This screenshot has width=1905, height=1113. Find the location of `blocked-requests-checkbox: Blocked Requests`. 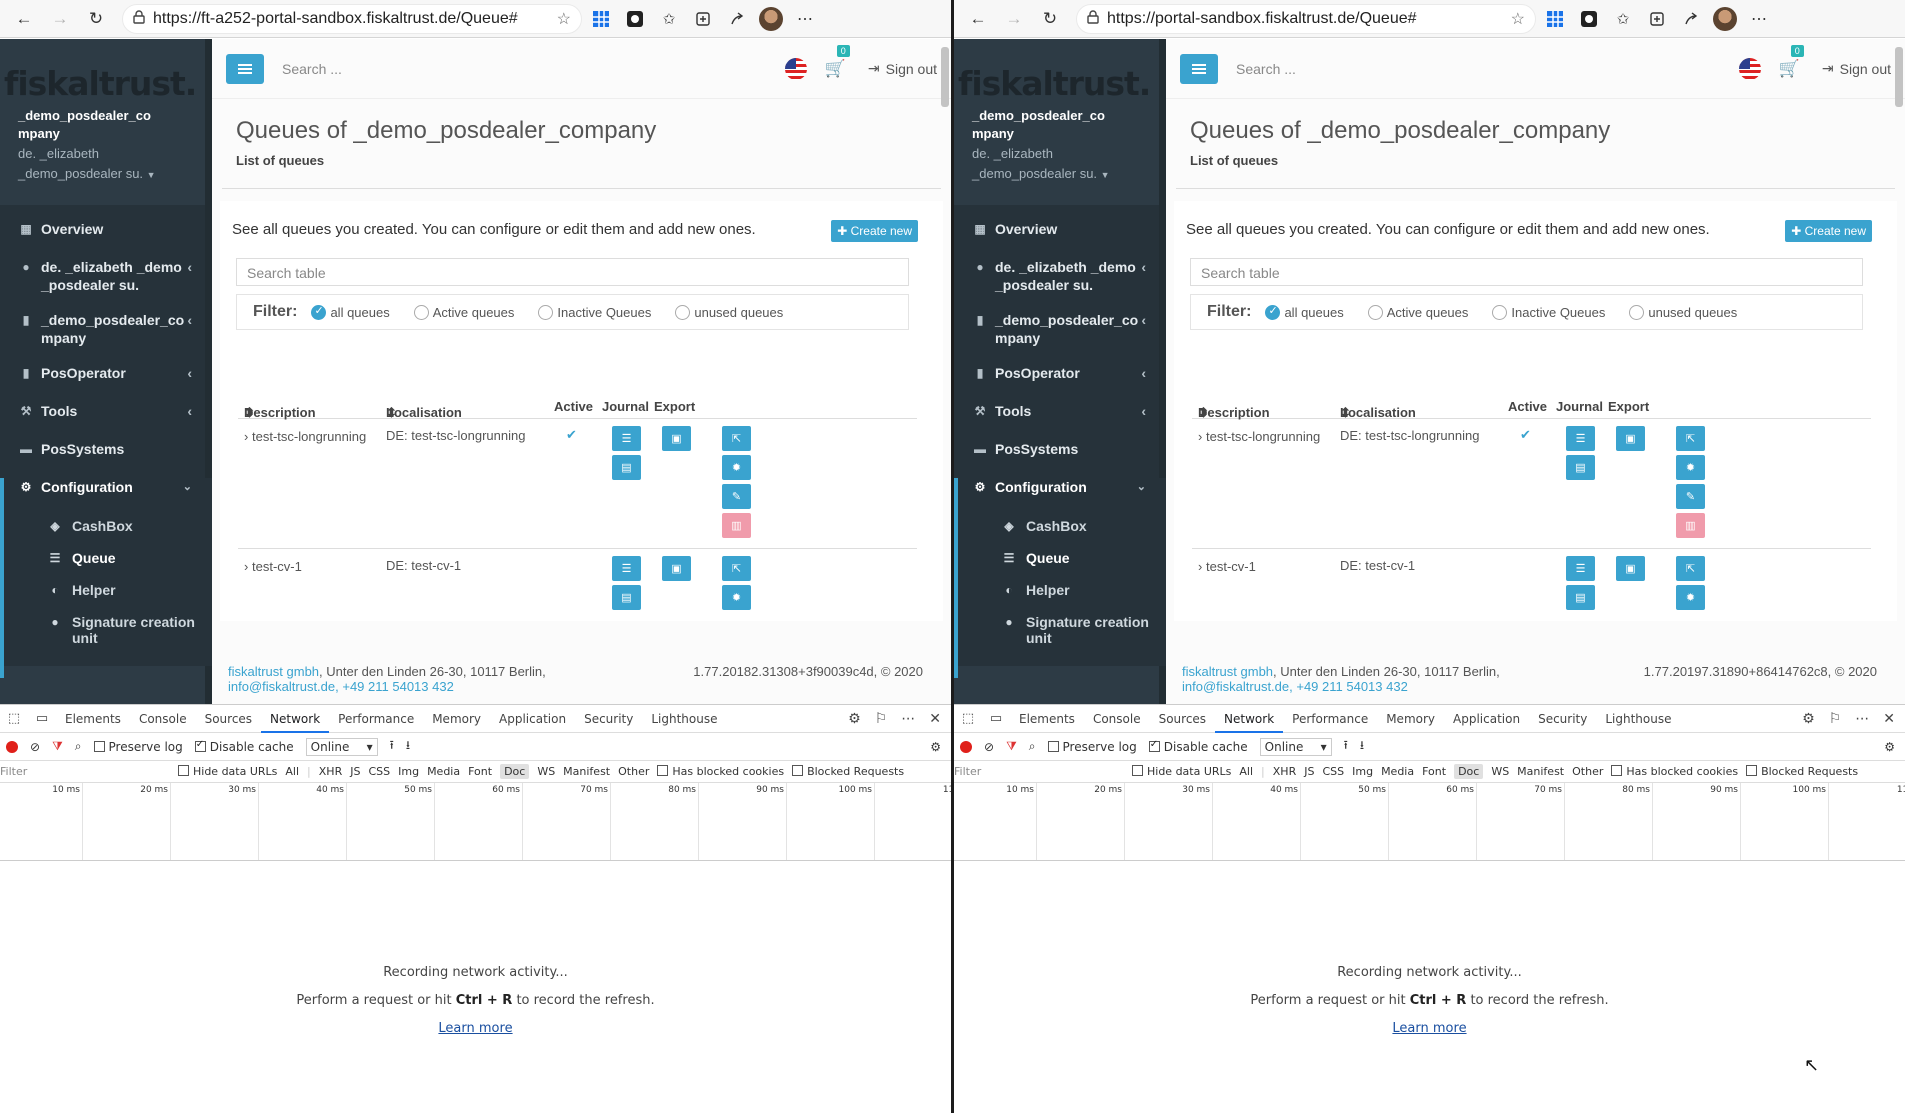

blocked-requests-checkbox: Blocked Requests is located at coordinates (848, 771).